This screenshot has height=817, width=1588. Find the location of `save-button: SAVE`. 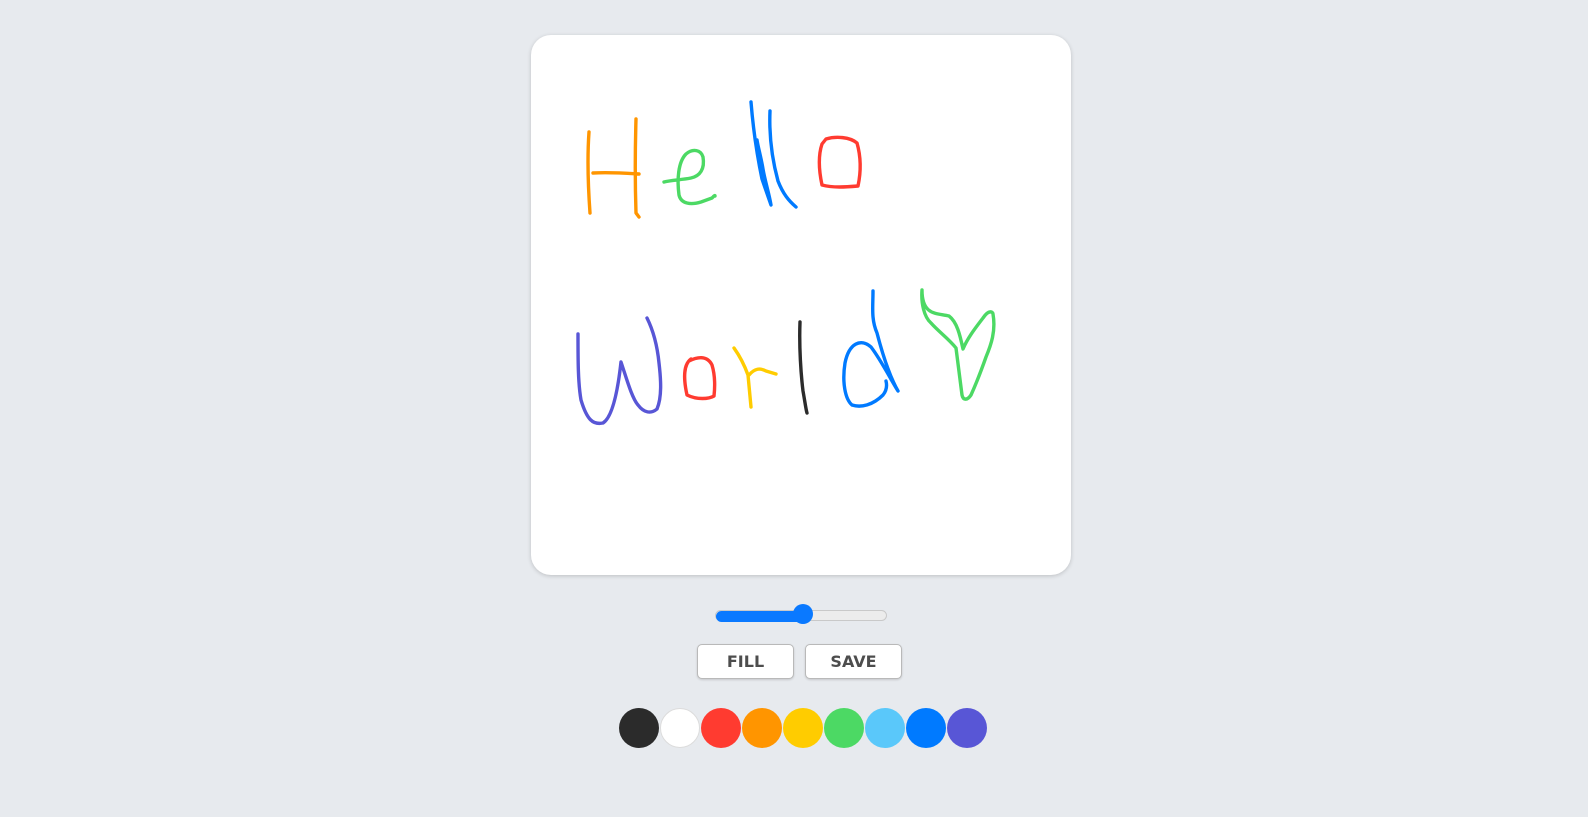

save-button: SAVE is located at coordinates (853, 661).